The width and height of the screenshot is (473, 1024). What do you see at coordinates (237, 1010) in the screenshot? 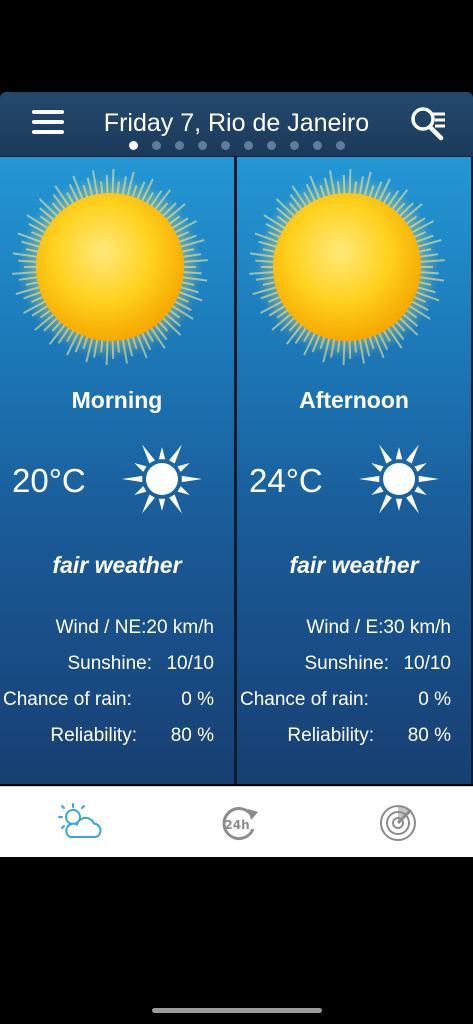
I see `home-indicator` at bounding box center [237, 1010].